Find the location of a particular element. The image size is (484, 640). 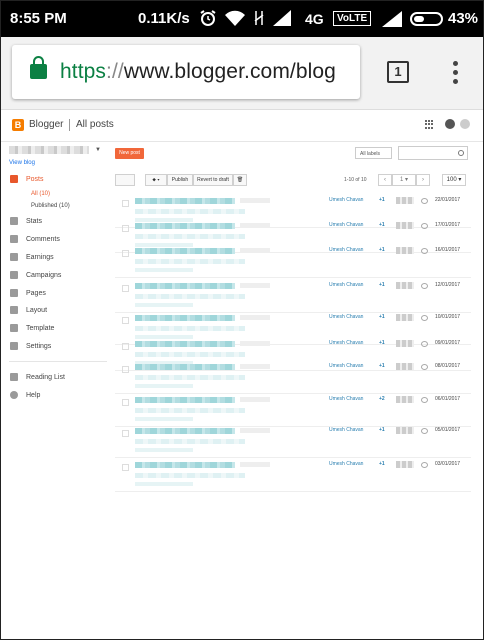

no-data-icon is located at coordinates (259, 18).